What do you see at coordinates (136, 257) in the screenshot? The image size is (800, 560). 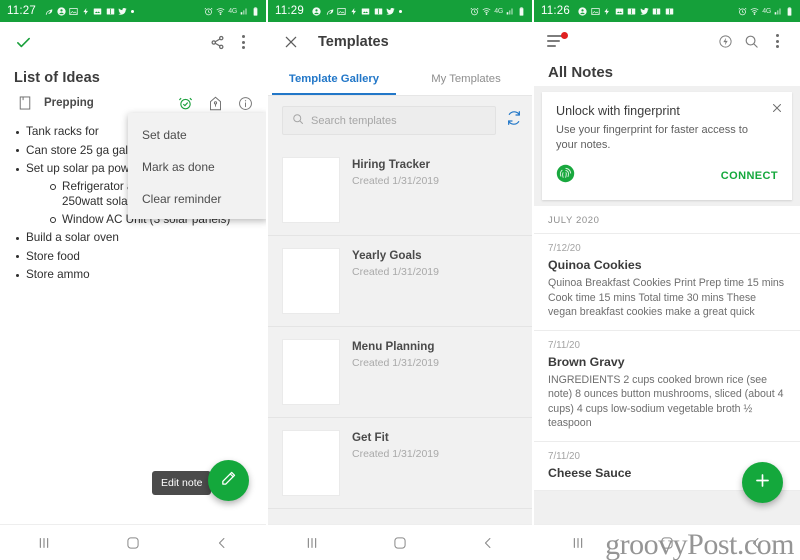 I see `bullet-item: Store food` at bounding box center [136, 257].